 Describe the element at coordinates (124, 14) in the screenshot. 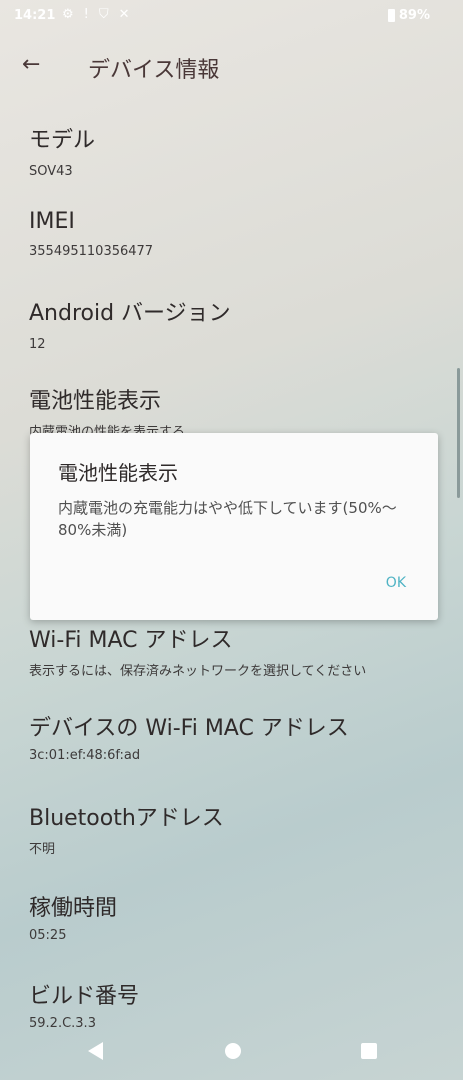

I see `tools-icon: ✕` at that location.